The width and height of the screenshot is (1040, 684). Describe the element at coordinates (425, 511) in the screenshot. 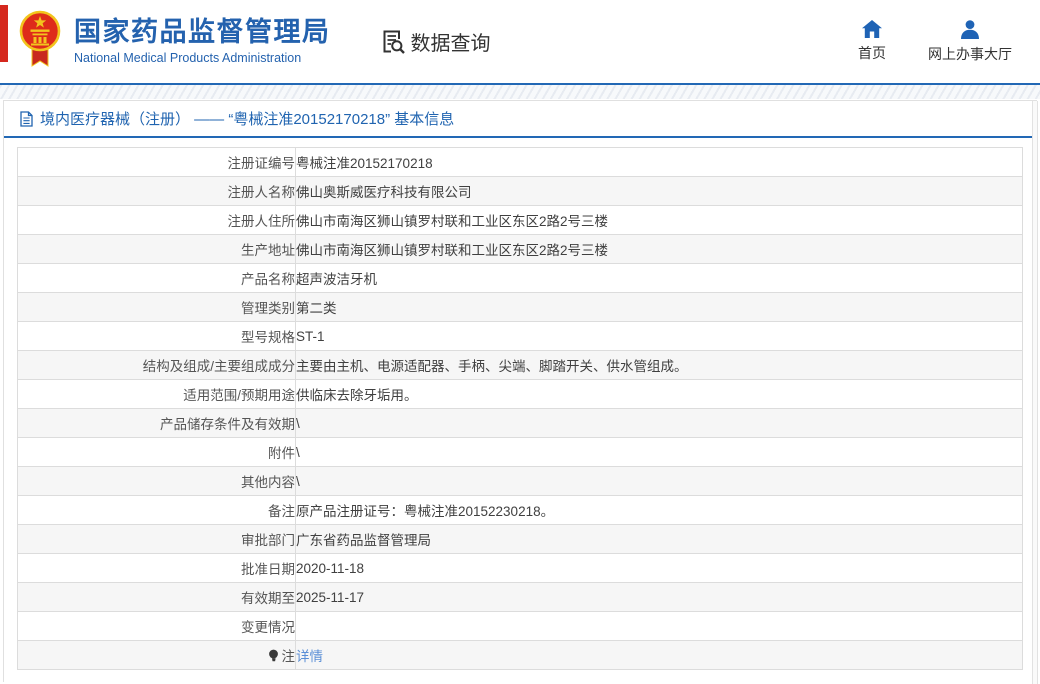

I see `row-value-text: 原产品注册证号：粤械注准20152230218。` at that location.